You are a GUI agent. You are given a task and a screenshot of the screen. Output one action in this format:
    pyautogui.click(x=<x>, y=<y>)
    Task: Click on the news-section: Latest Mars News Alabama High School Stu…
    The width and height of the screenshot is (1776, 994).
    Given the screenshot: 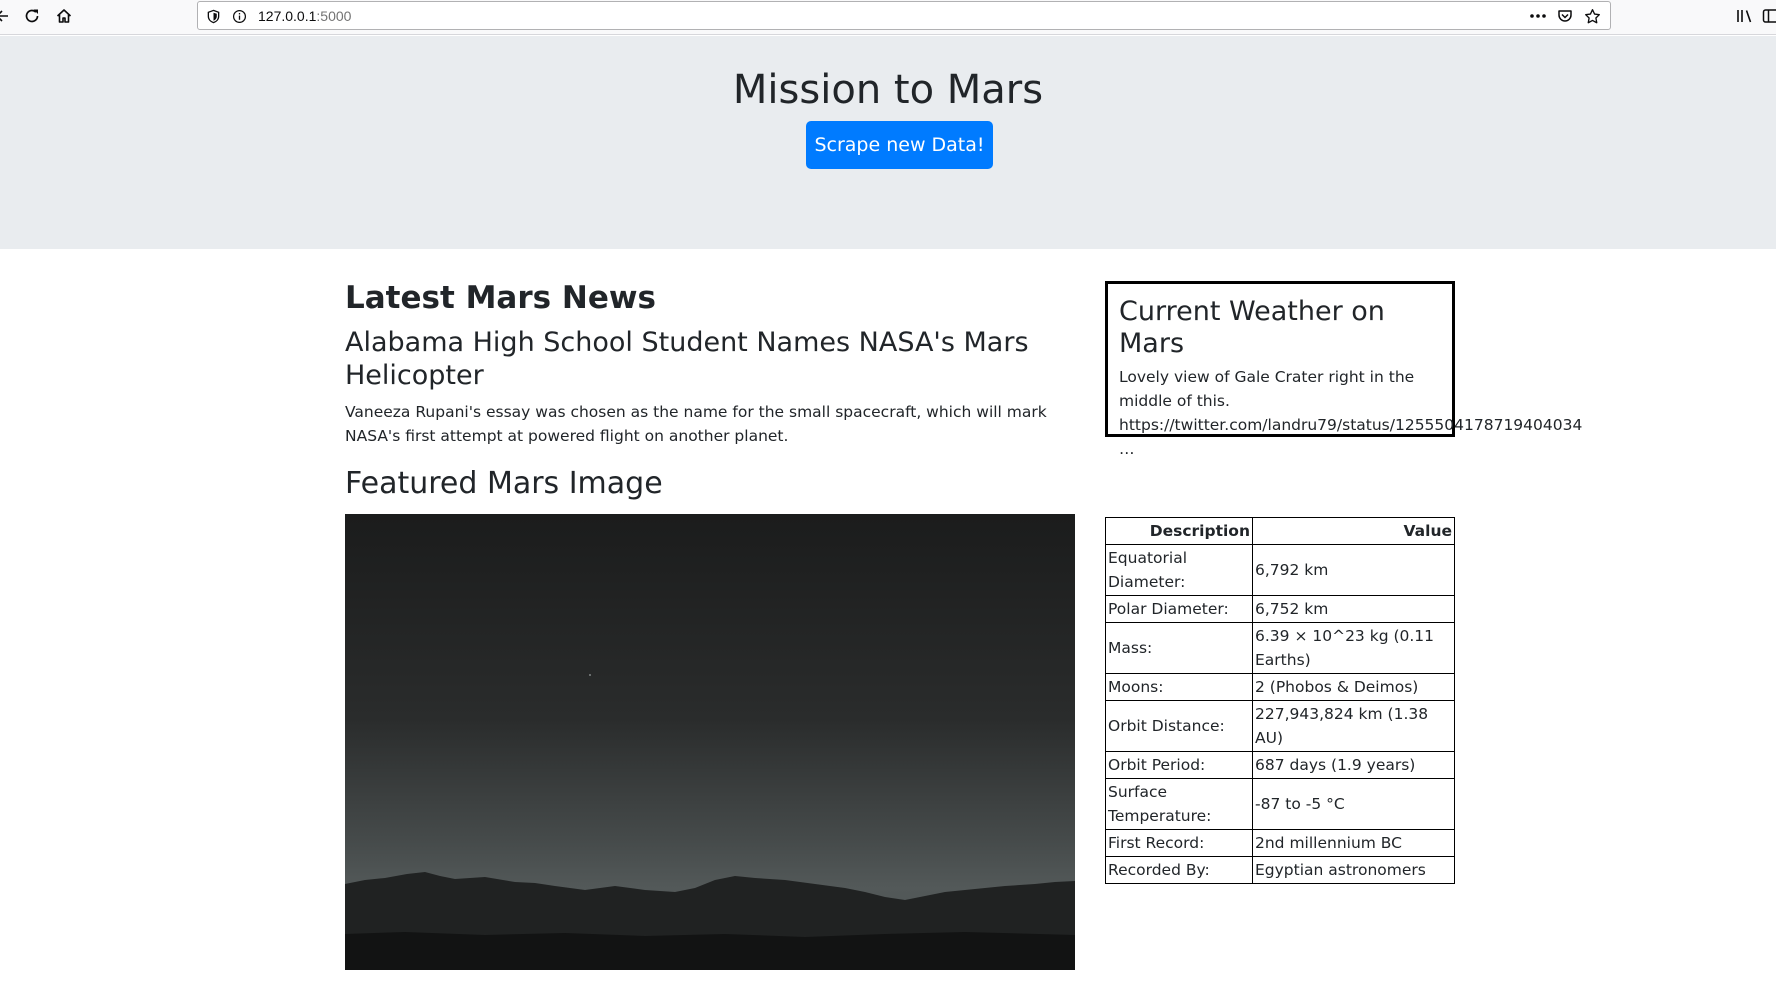 What is the action you would take?
    pyautogui.click(x=710, y=364)
    